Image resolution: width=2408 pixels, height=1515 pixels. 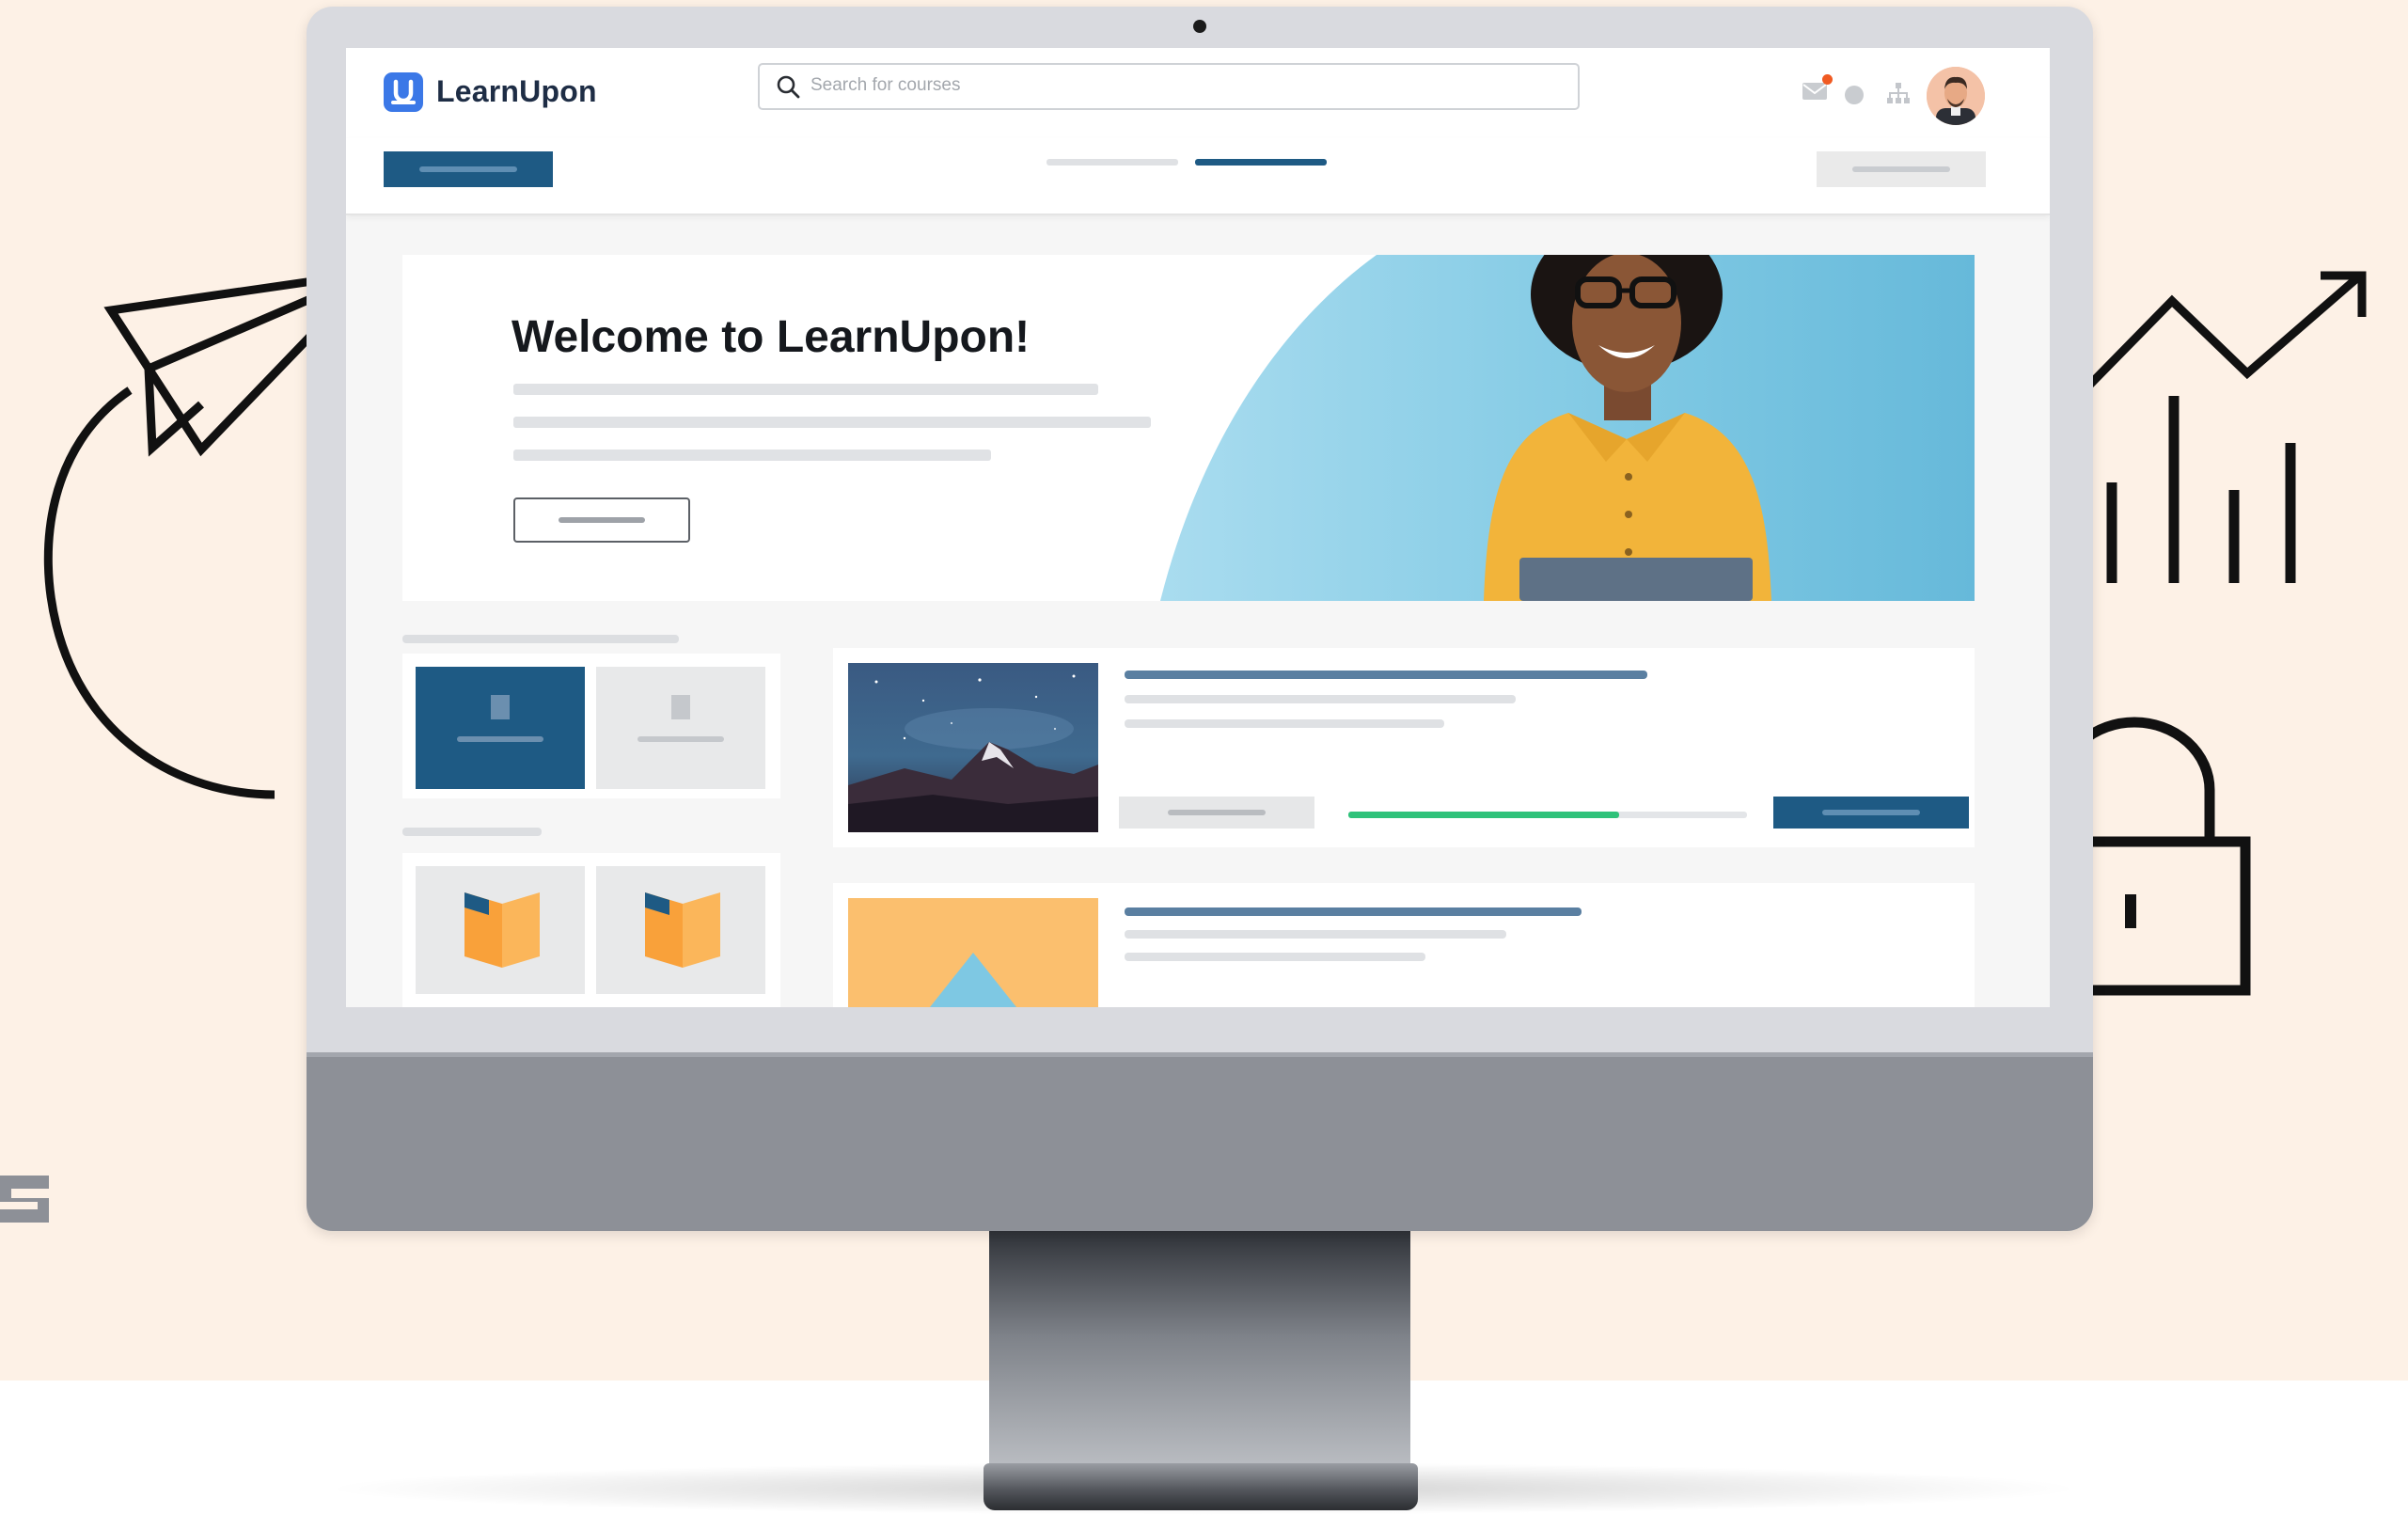 I want to click on category-tile-selected, so click(x=500, y=728).